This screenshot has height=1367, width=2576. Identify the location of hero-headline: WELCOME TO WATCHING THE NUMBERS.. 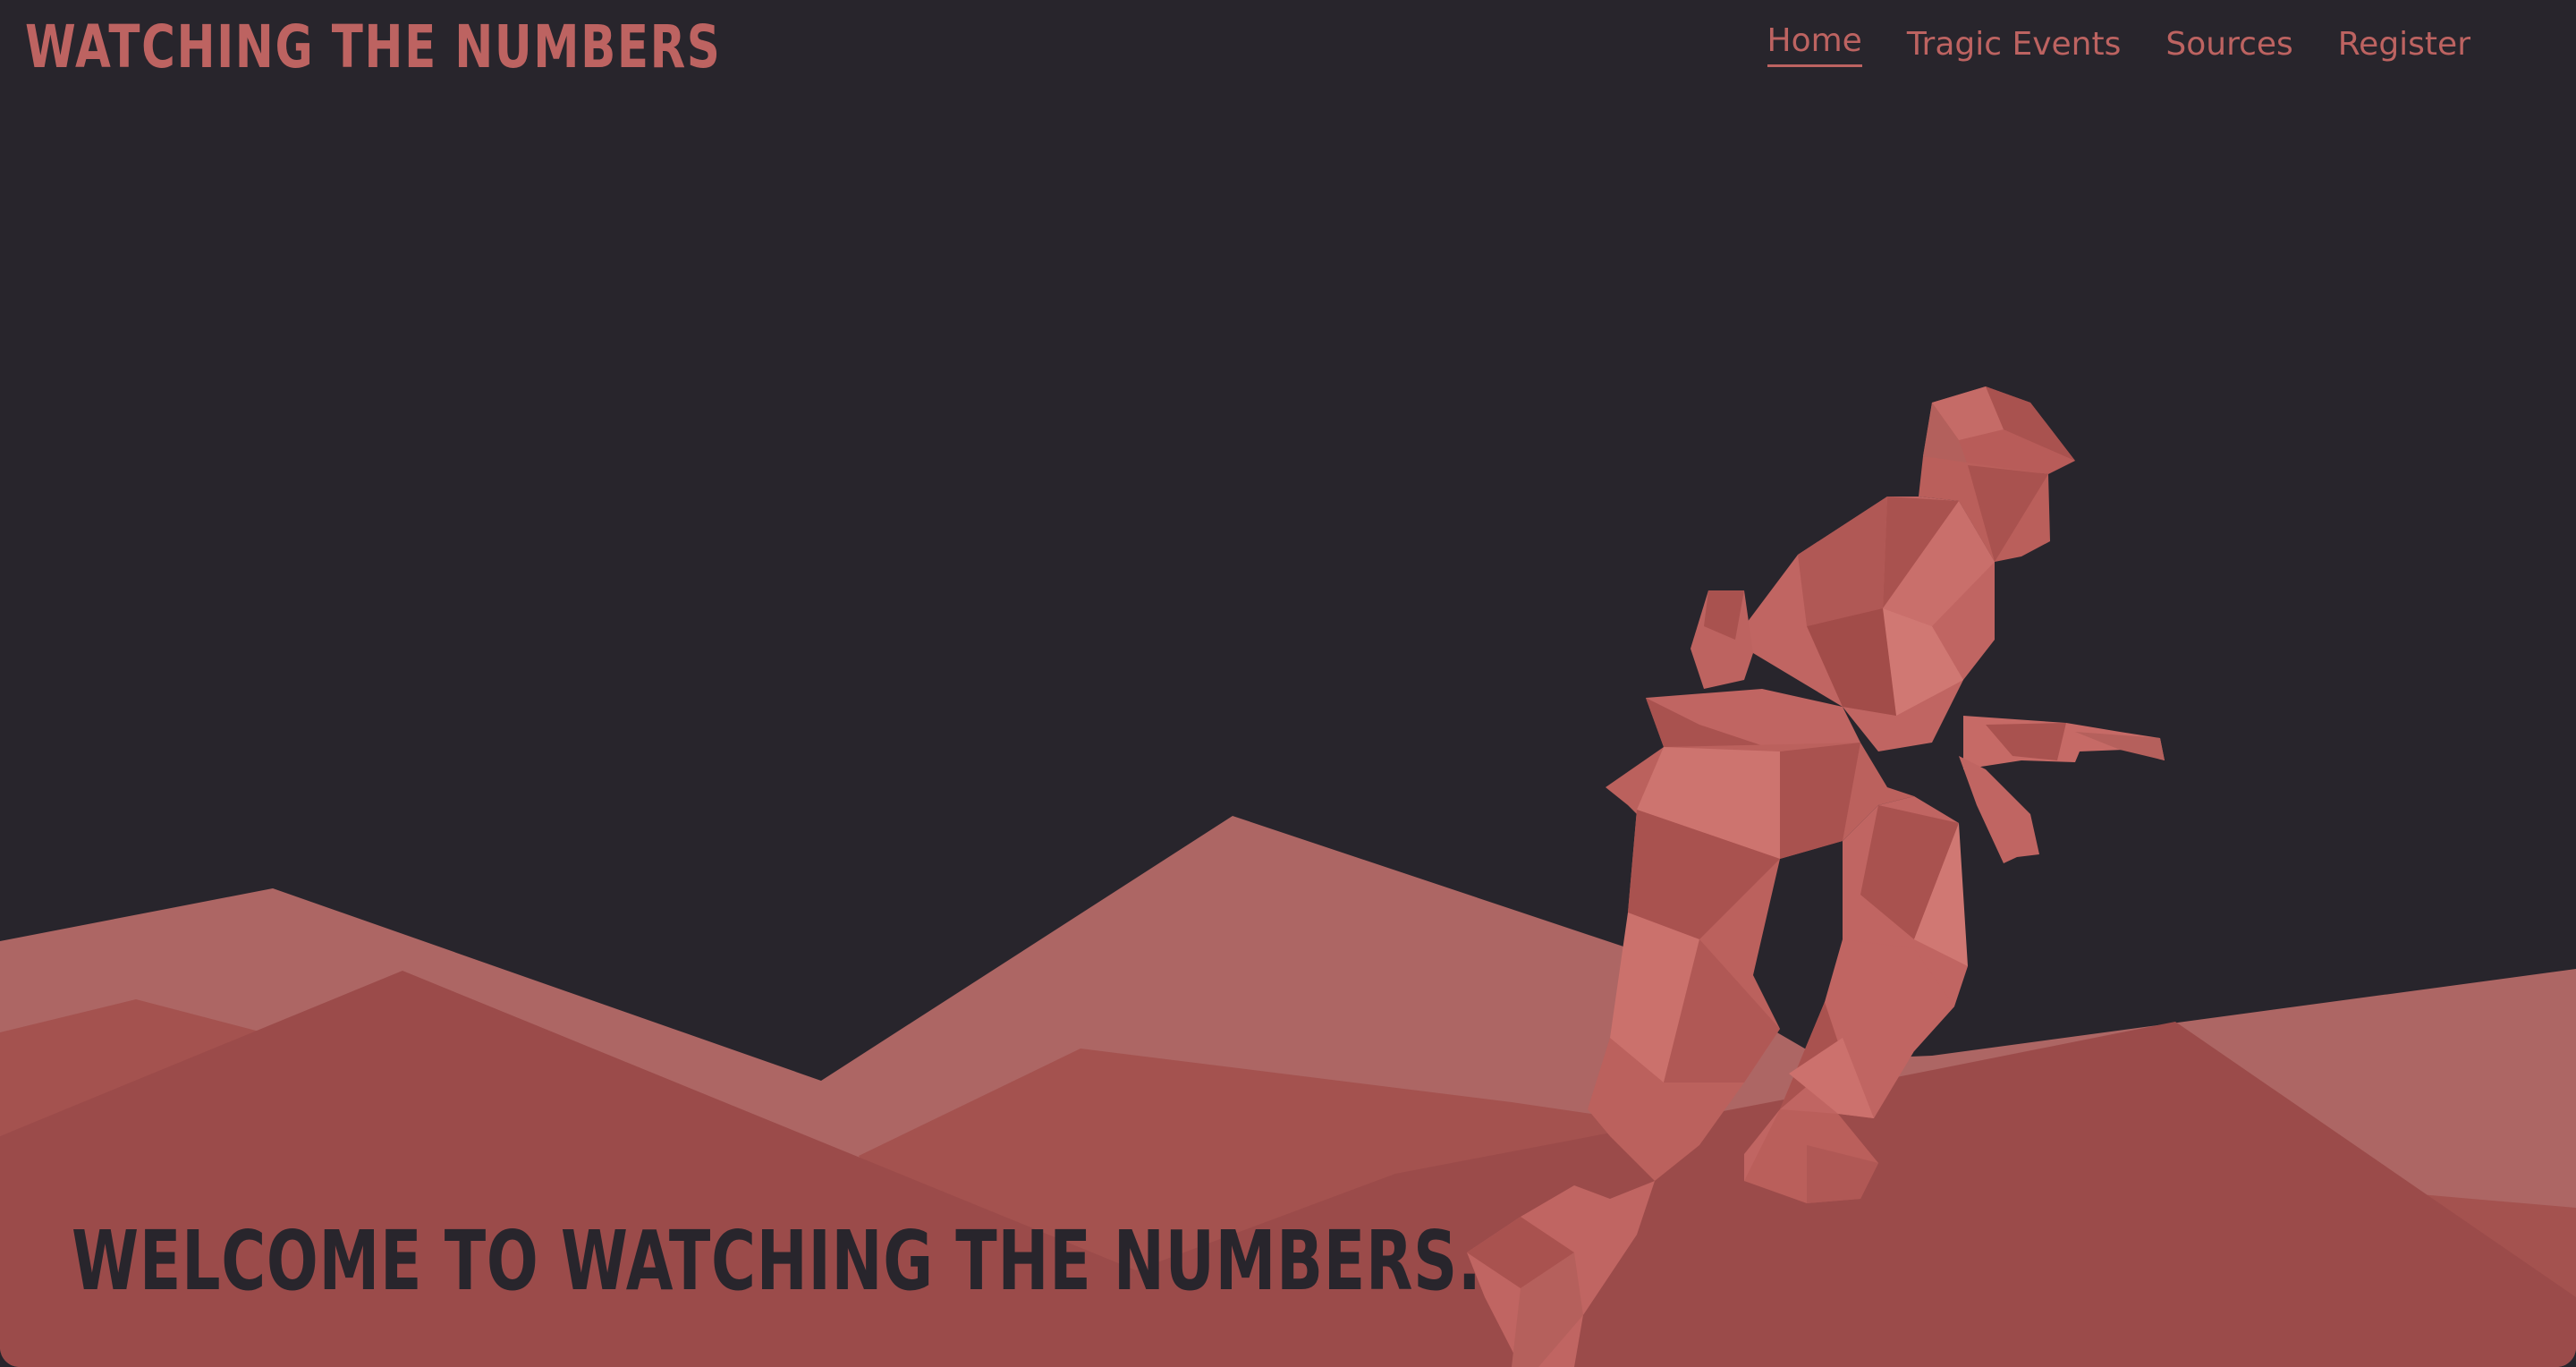
(777, 1261).